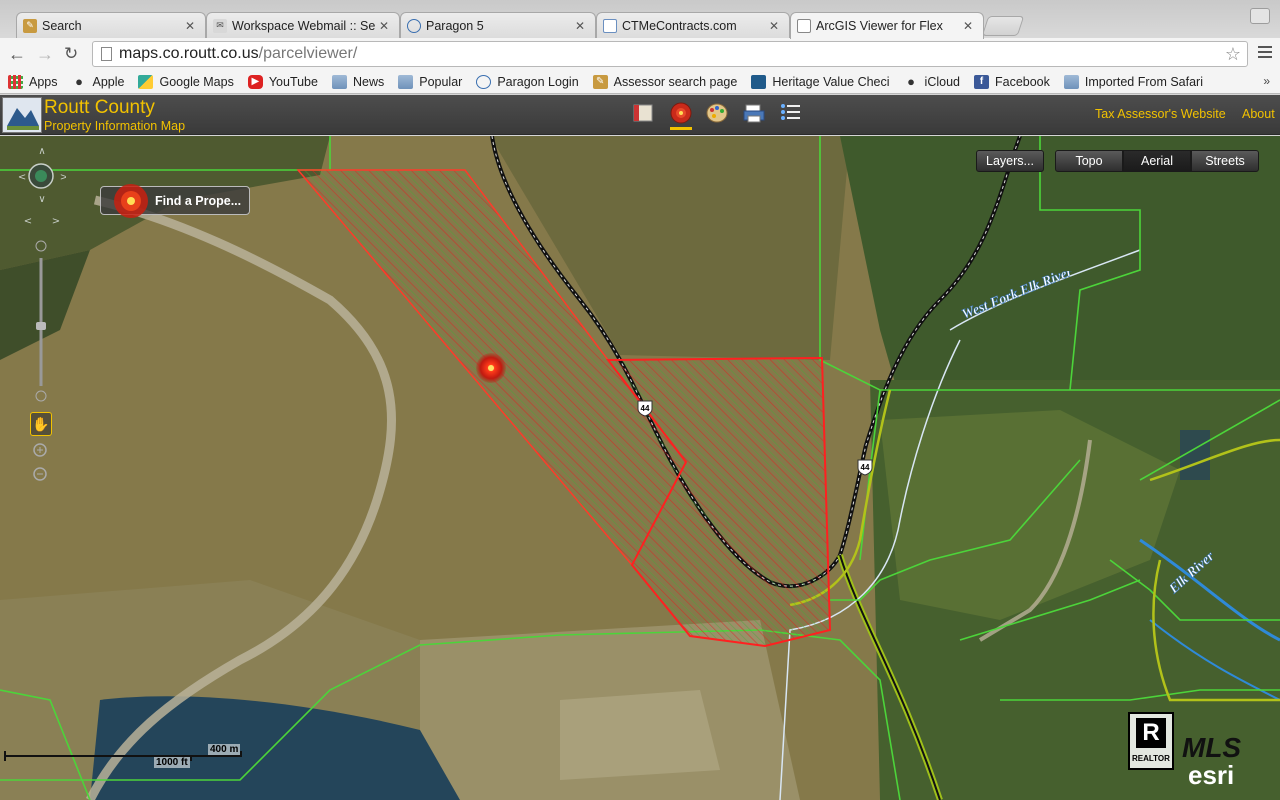 The width and height of the screenshot is (1280, 800). I want to click on address-bar: maps.co.routt.co.us/parcelviewer/ ☆, so click(670, 54).